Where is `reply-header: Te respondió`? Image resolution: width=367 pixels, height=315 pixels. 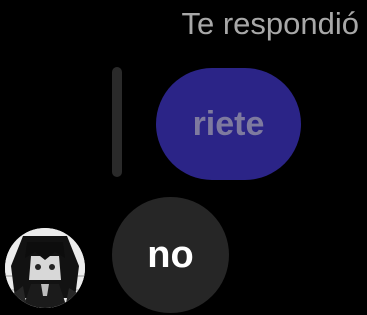
reply-header: Te respondió is located at coordinates (270, 23).